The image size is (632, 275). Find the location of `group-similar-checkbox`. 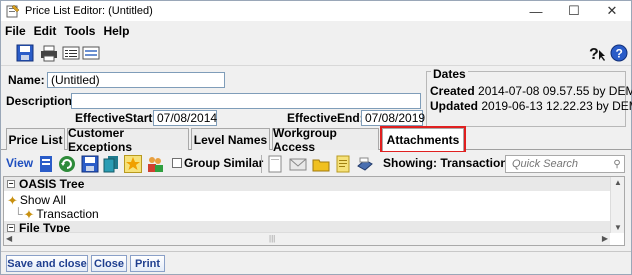

group-similar-checkbox is located at coordinates (177, 163).